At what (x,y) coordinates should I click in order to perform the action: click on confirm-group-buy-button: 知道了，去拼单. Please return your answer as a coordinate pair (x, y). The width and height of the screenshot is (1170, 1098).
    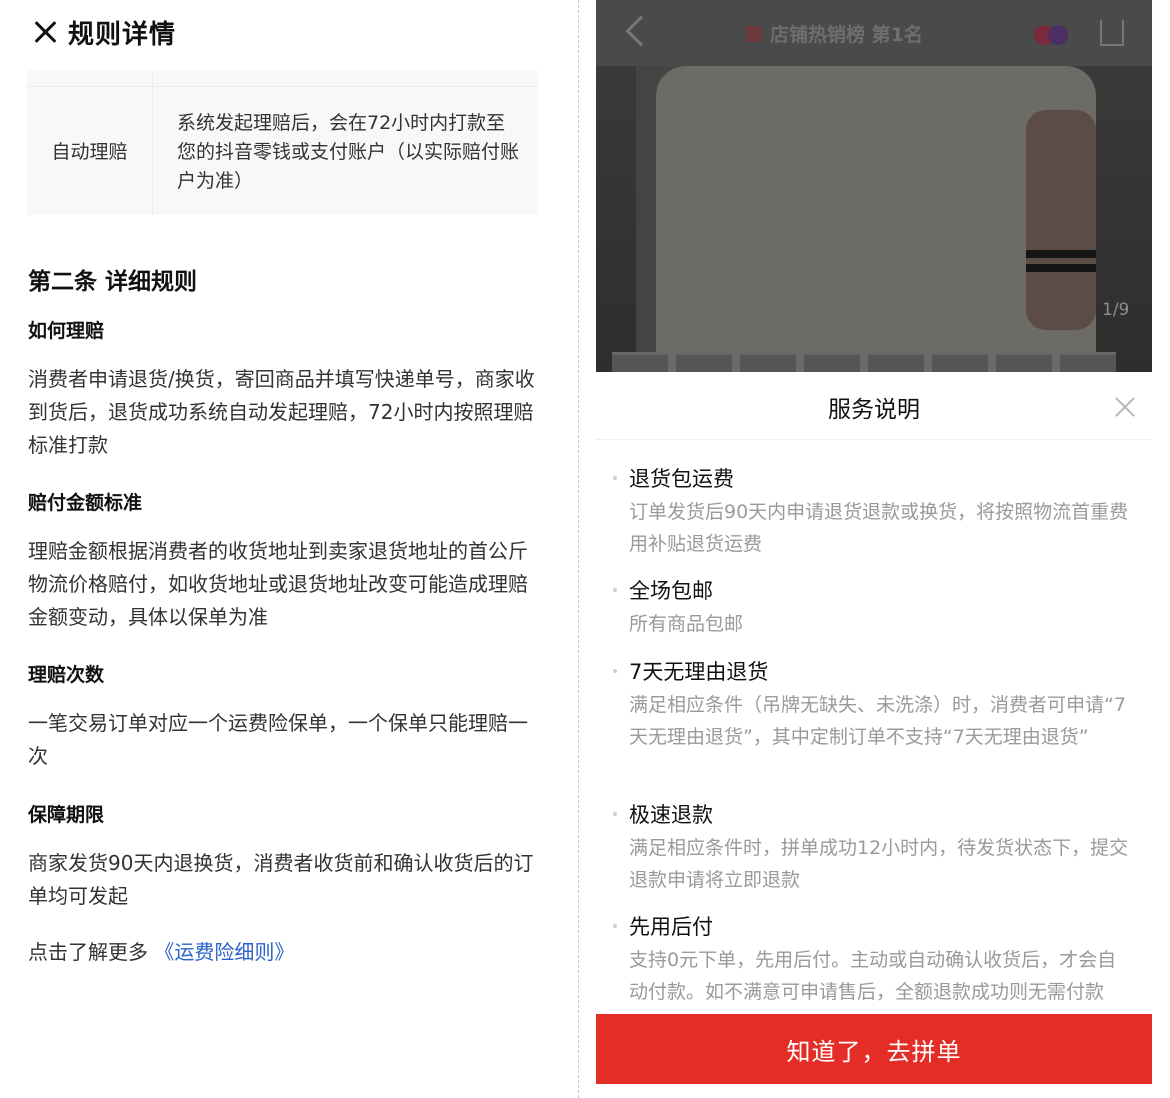
    Looking at the image, I should click on (874, 1049).